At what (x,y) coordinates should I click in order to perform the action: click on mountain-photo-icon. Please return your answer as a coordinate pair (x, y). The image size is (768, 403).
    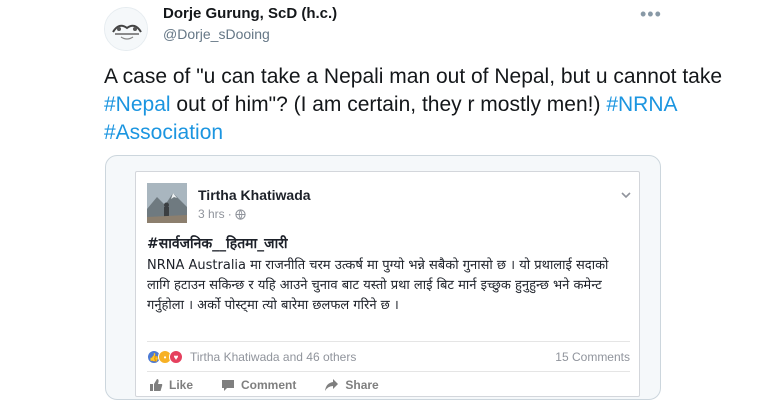
    Looking at the image, I should click on (167, 203).